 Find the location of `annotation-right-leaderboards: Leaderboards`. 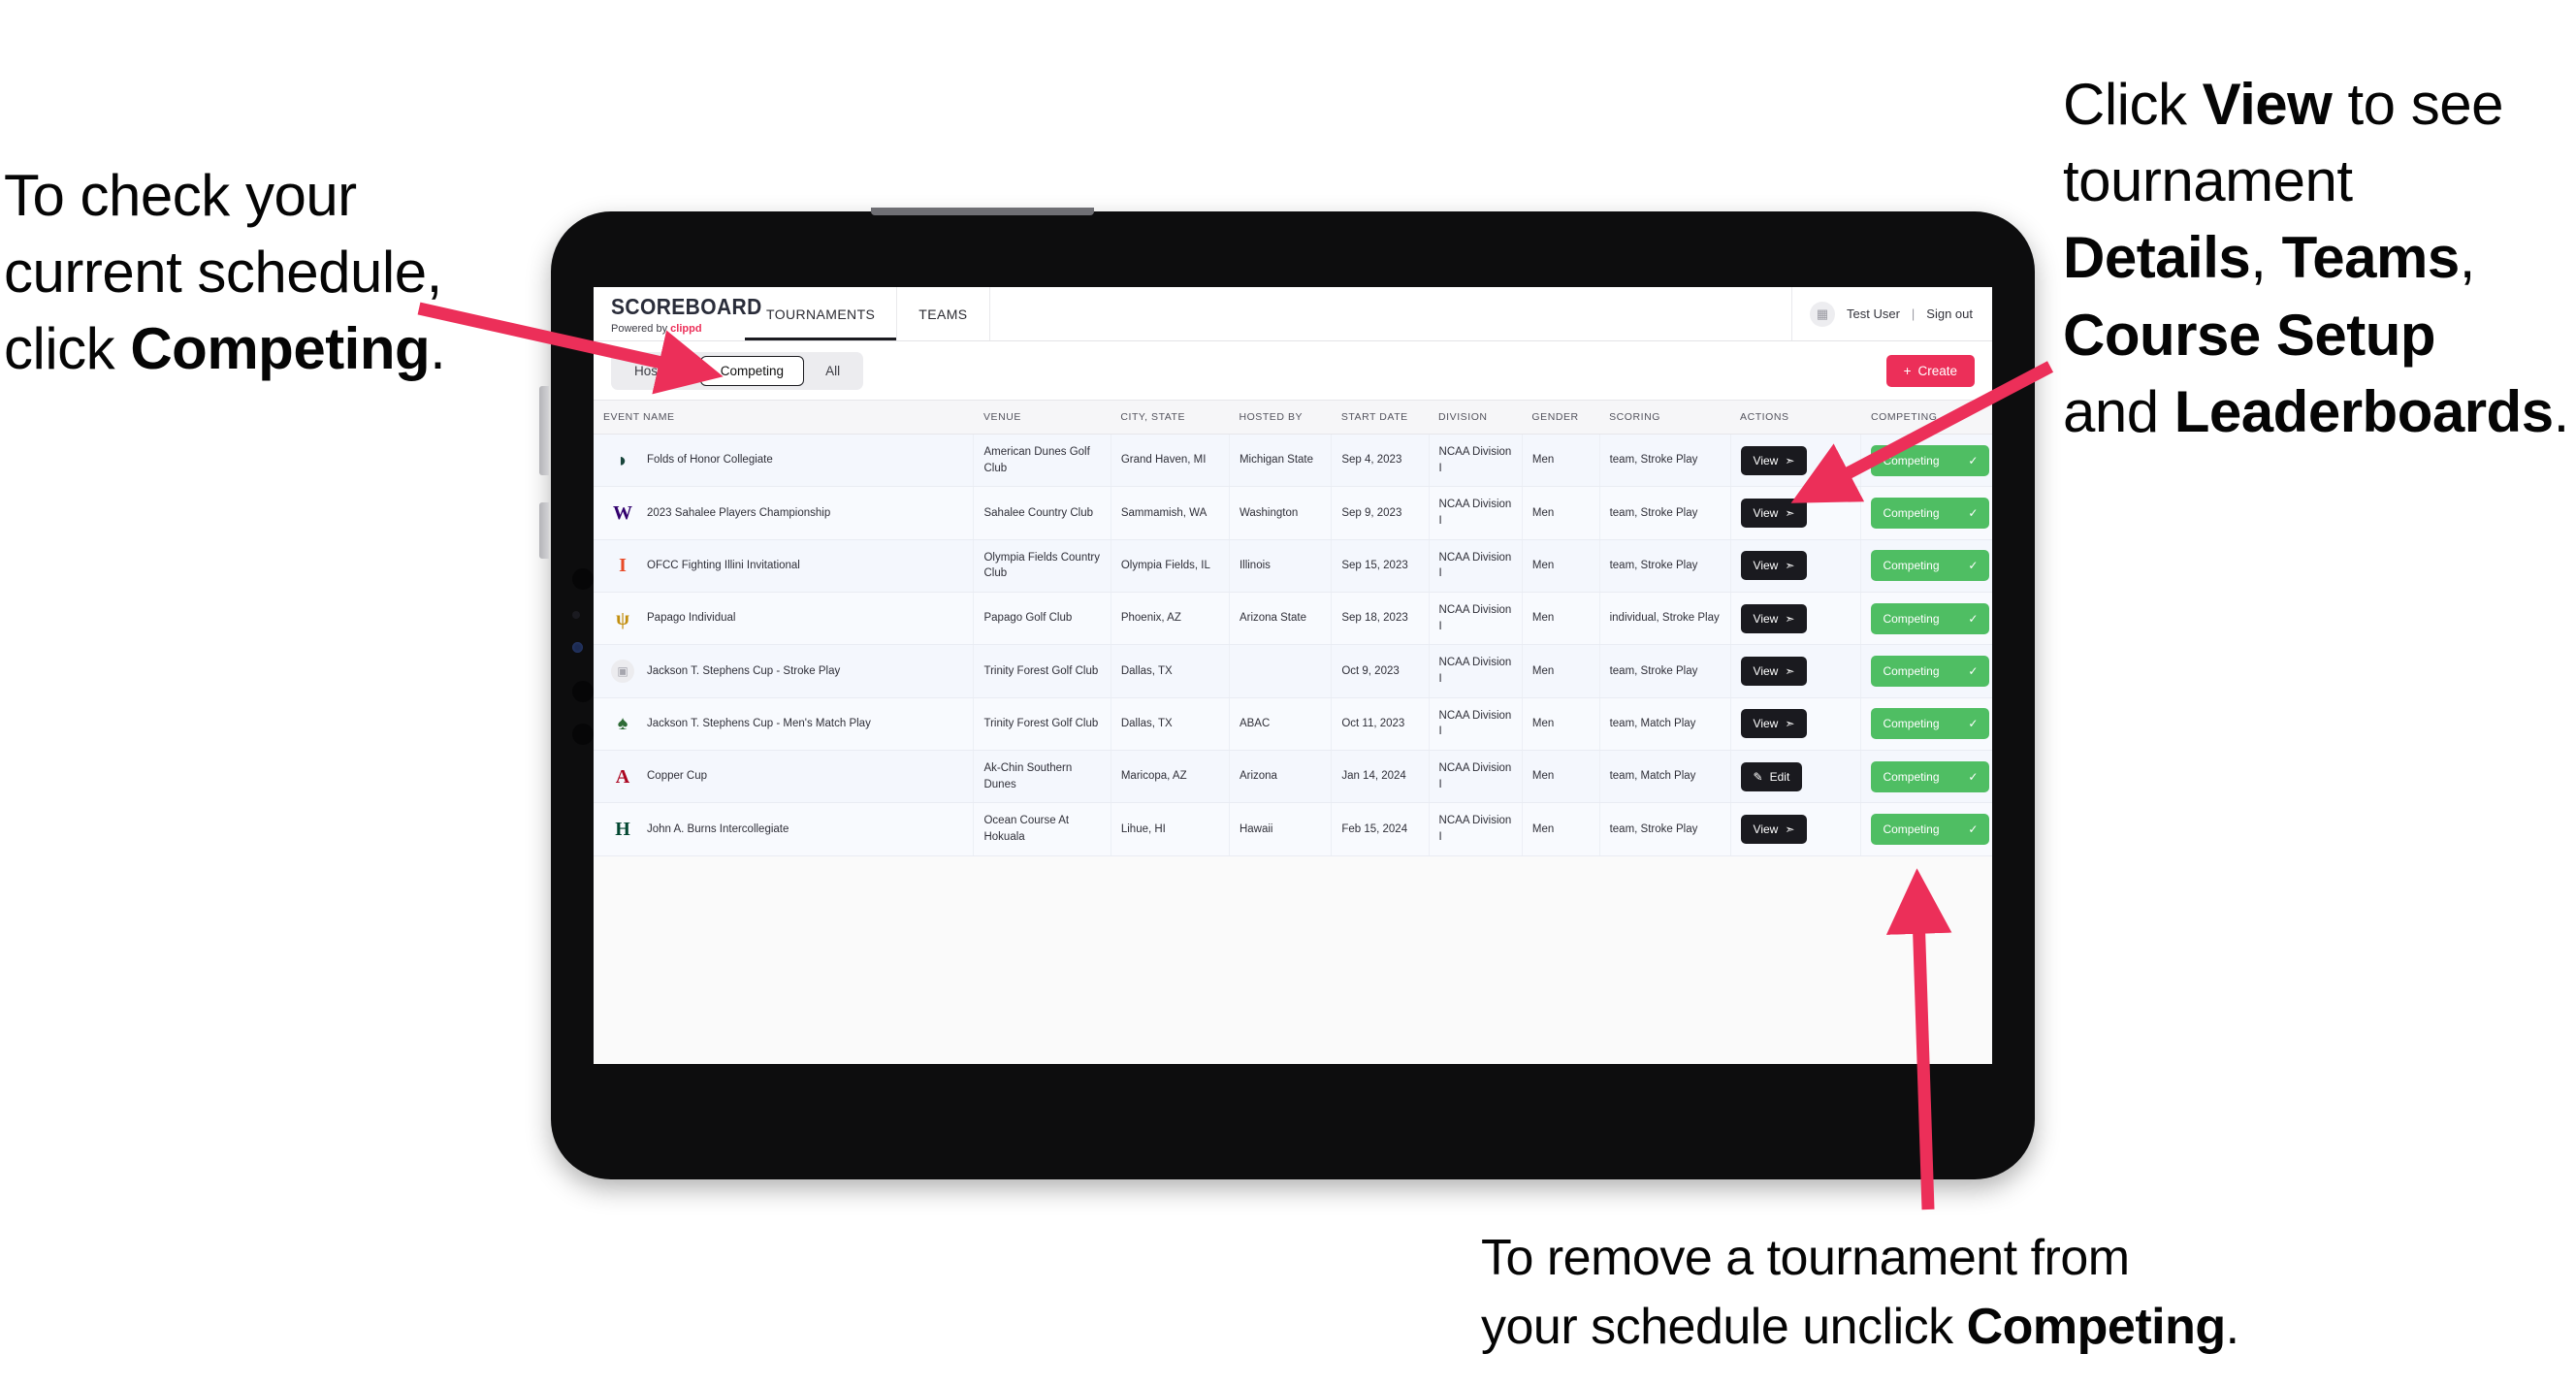

annotation-right-leaderboards: Leaderboards is located at coordinates (2364, 411).